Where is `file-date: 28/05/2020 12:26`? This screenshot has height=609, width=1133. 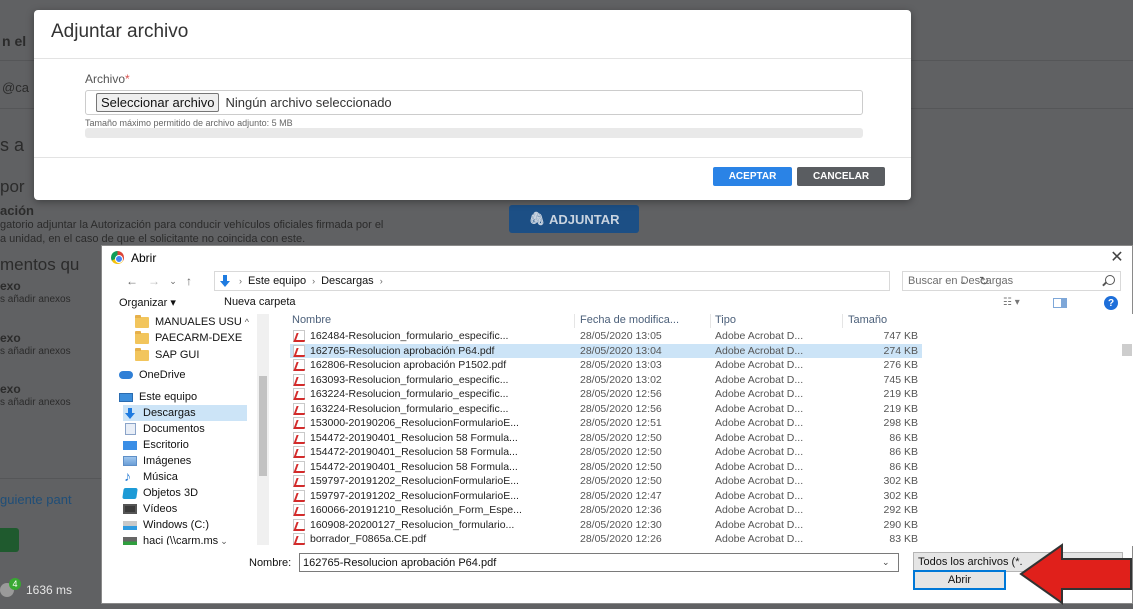
file-date: 28/05/2020 12:26 is located at coordinates (621, 539).